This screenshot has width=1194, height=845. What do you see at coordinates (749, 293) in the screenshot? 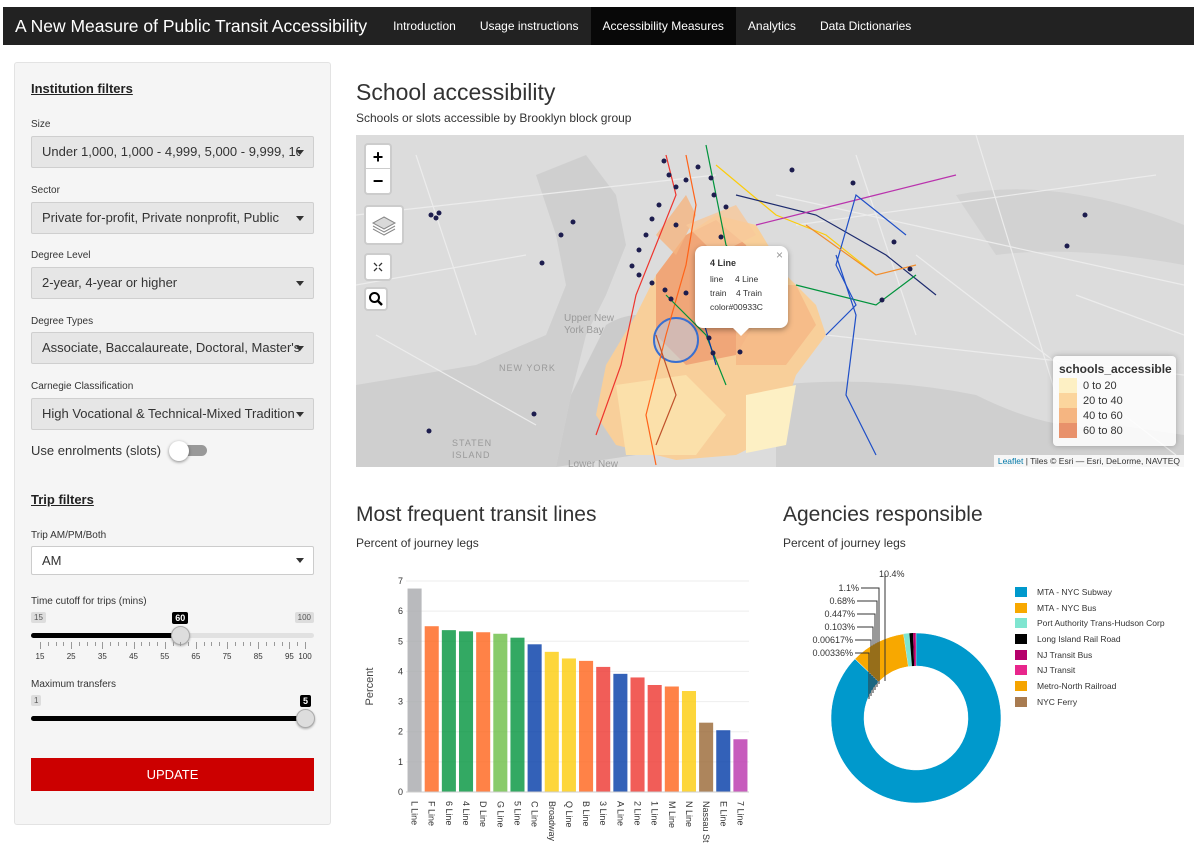
I see `popup-value: 4 Train` at bounding box center [749, 293].